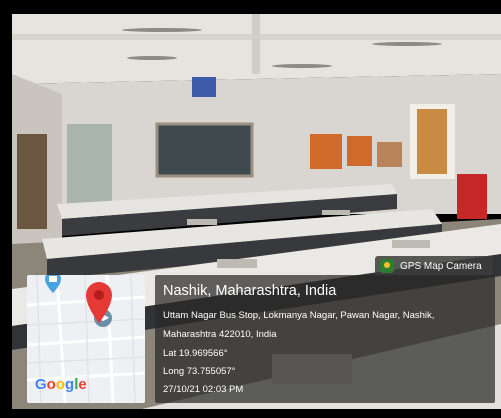 Image resolution: width=501 pixels, height=418 pixels. I want to click on gps-map-camera-badge: GPS Map Camera, so click(434, 266).